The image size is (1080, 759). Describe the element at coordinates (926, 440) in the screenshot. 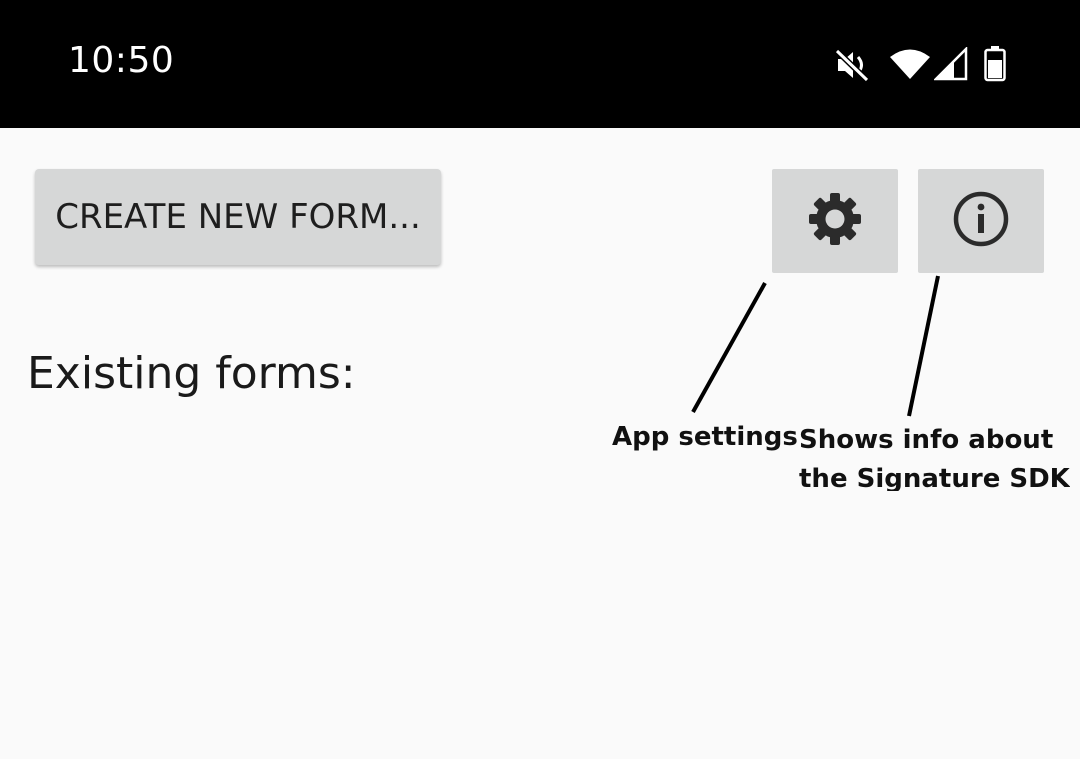

I see `info-annotation-line-1: Shows info about` at that location.